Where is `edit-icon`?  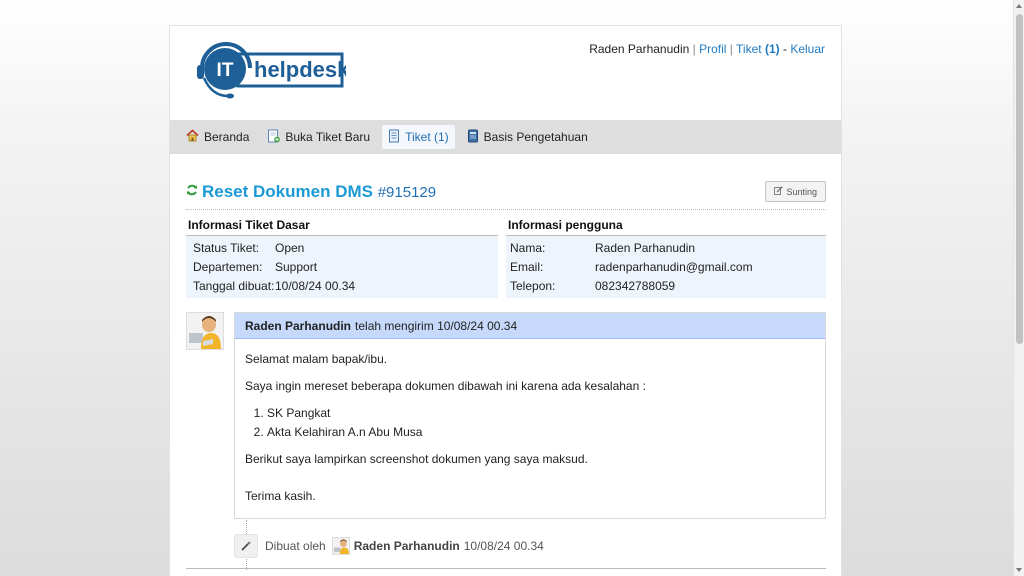
edit-icon is located at coordinates (780, 191).